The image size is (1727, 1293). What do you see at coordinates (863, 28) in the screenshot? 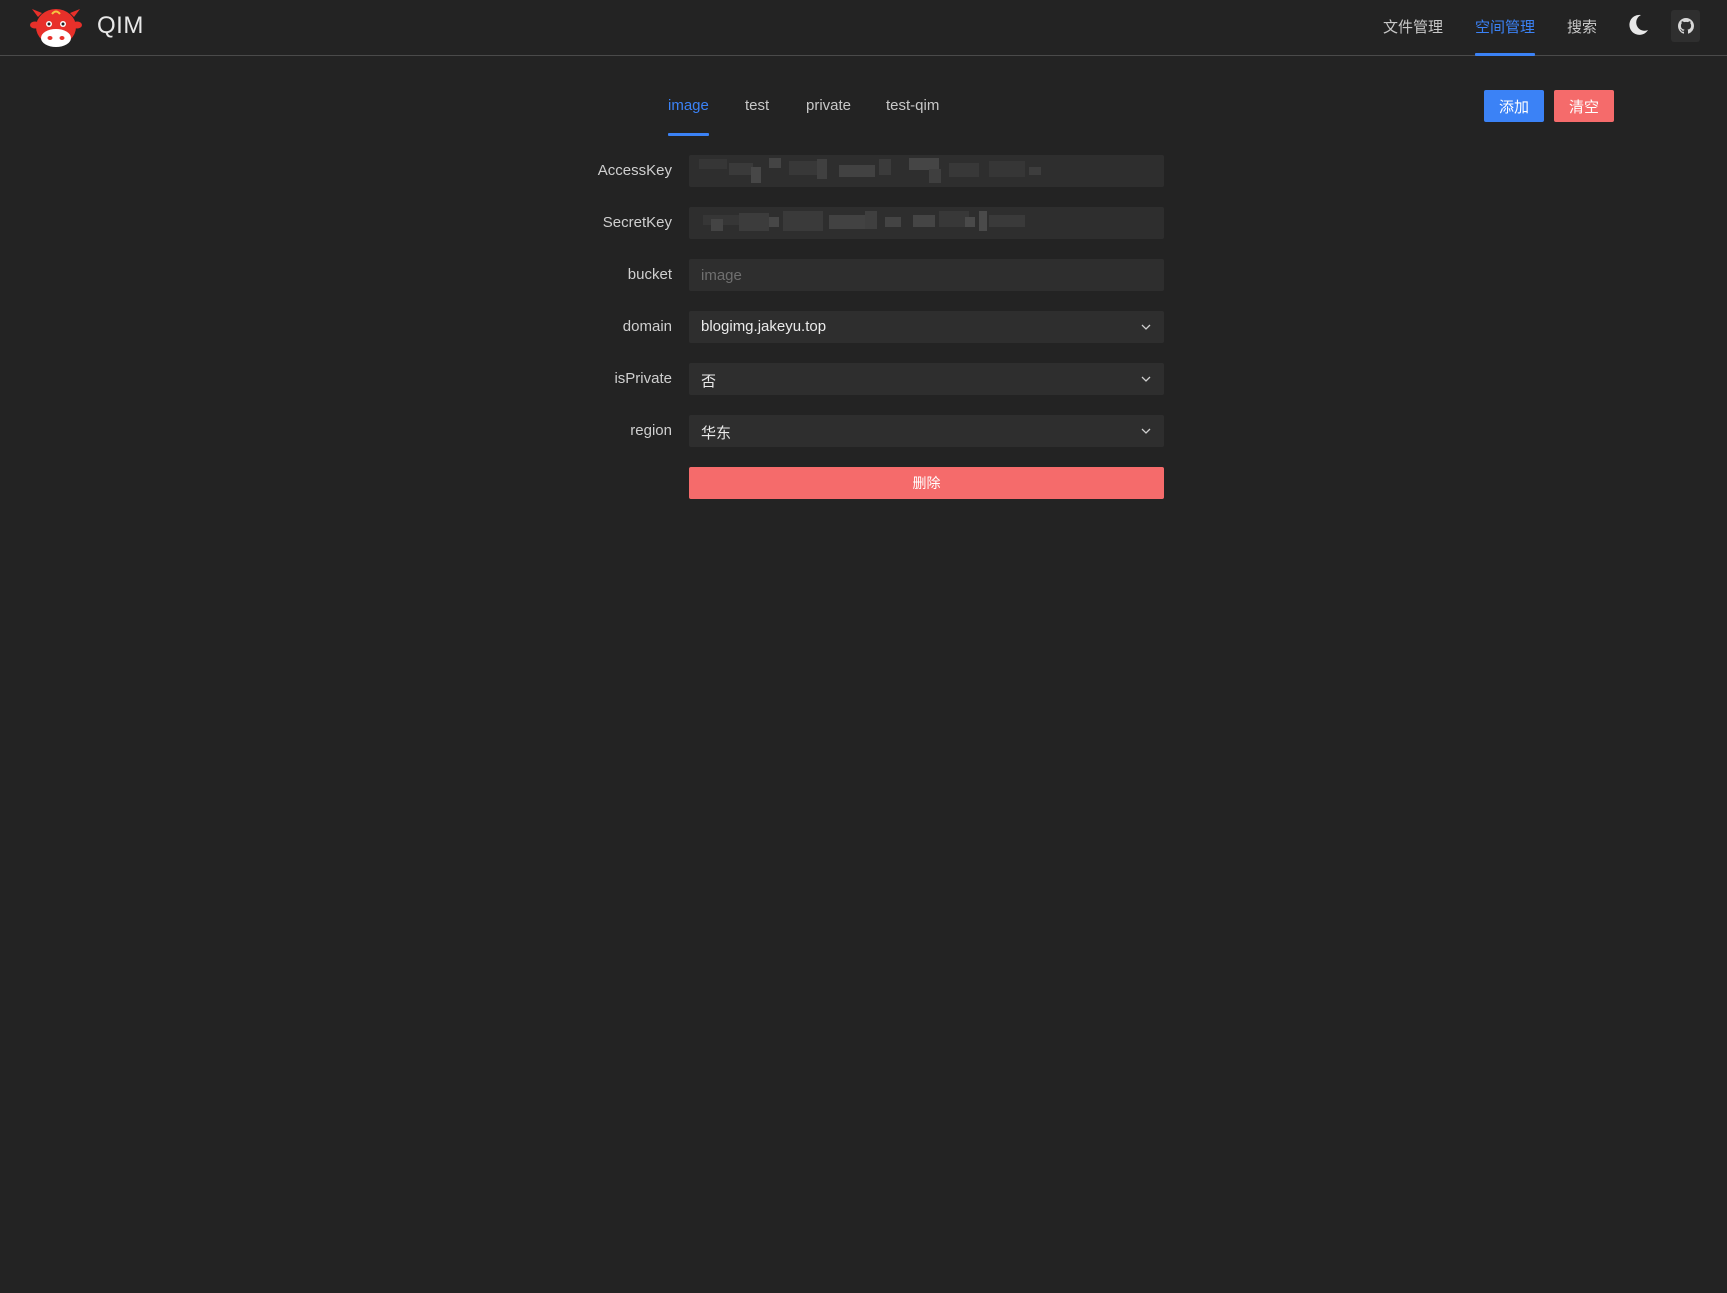
I see `top-header: QIM 文件管理 空间管理 搜索` at bounding box center [863, 28].